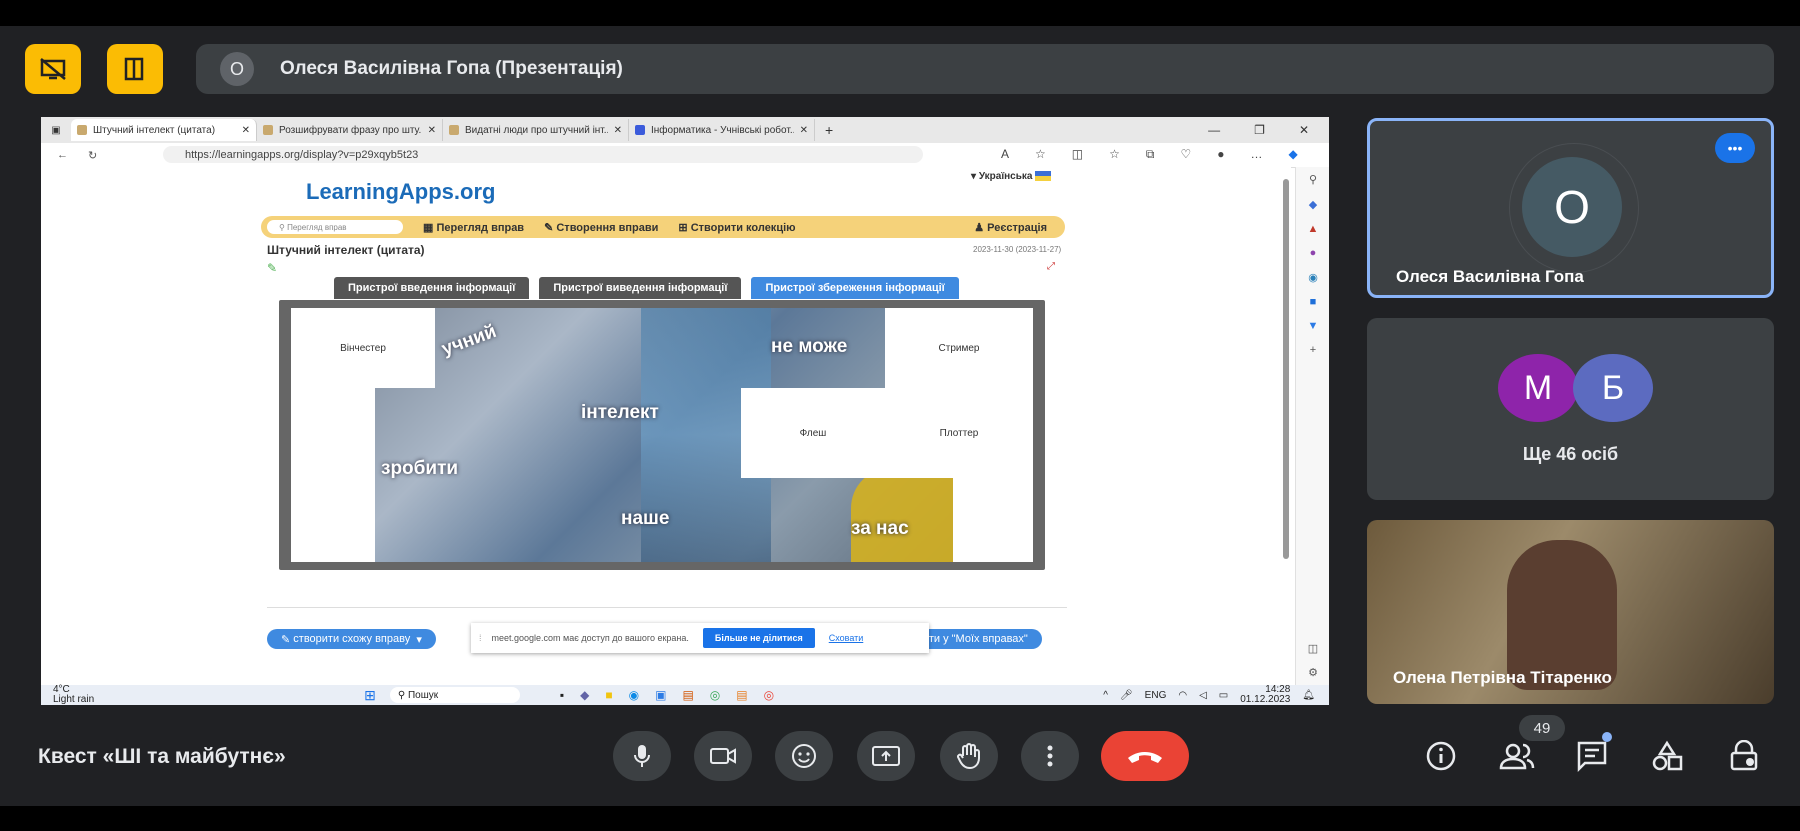  I want to click on create-similar-button: ✎ створити схожу вправу ▾, so click(351, 639).